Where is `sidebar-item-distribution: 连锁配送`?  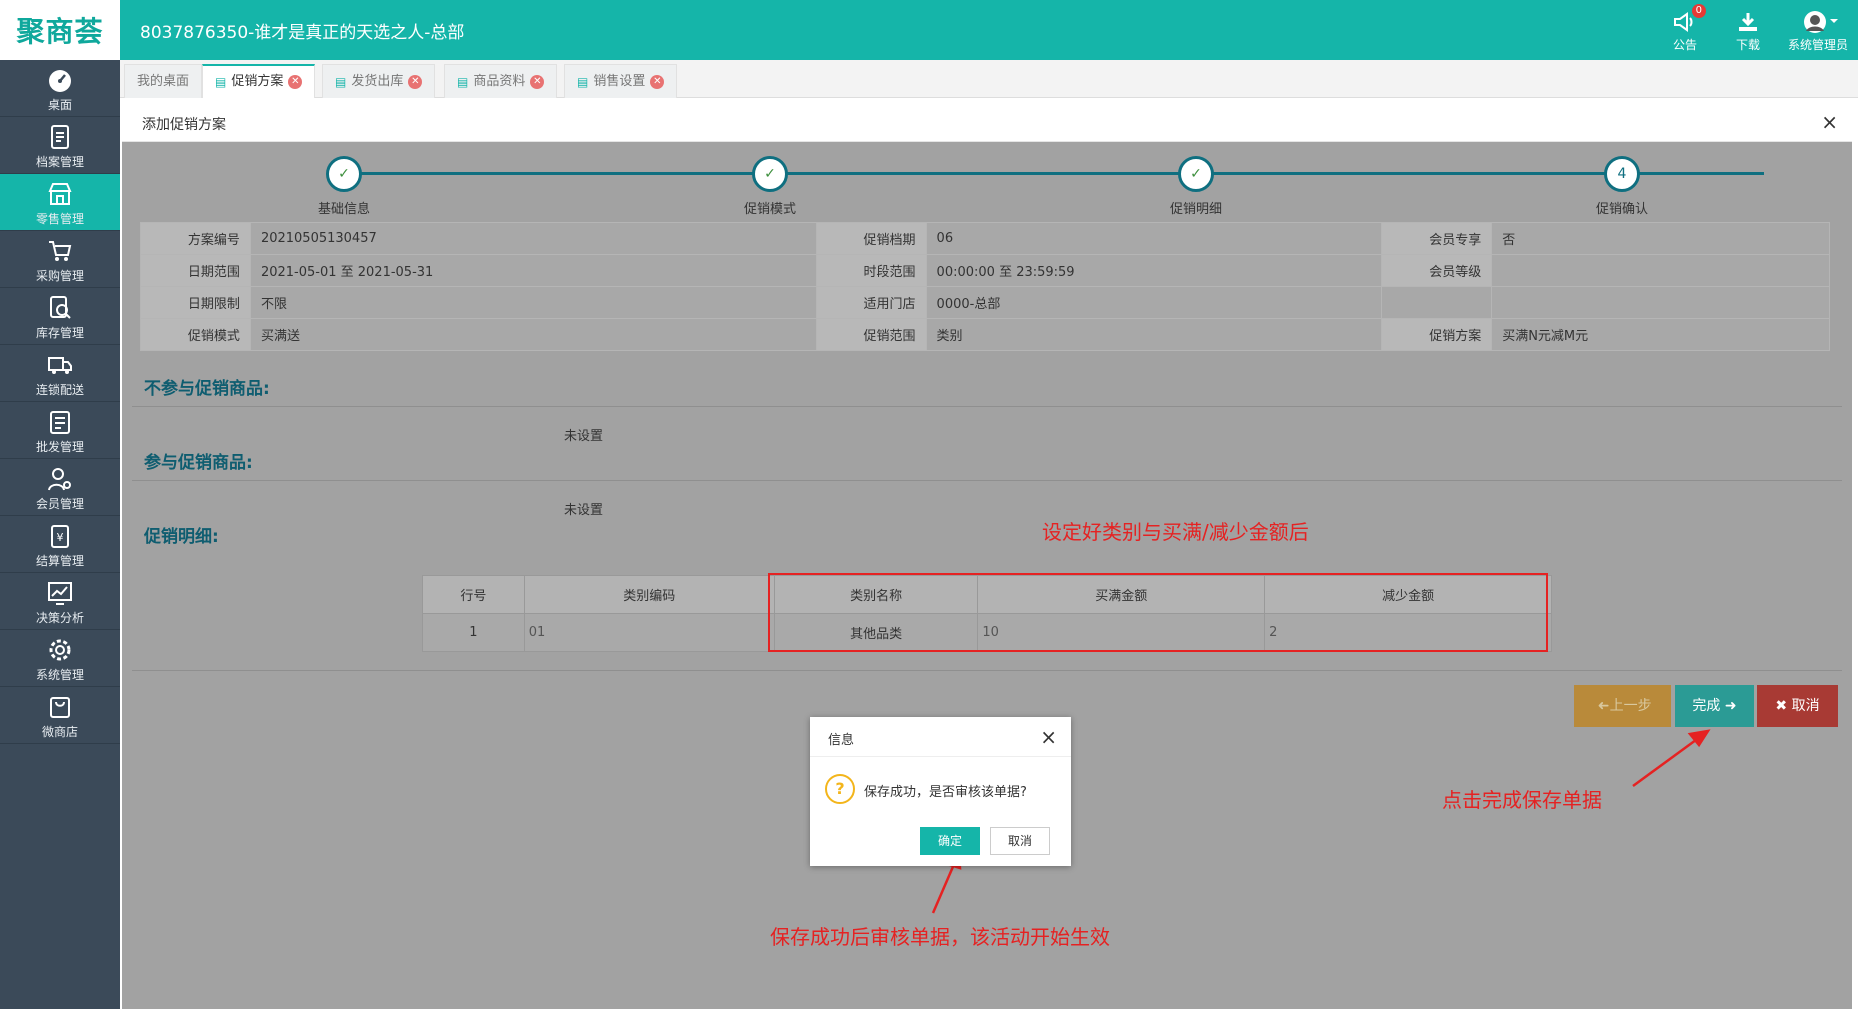 sidebar-item-distribution: 连锁配送 is located at coordinates (60, 373).